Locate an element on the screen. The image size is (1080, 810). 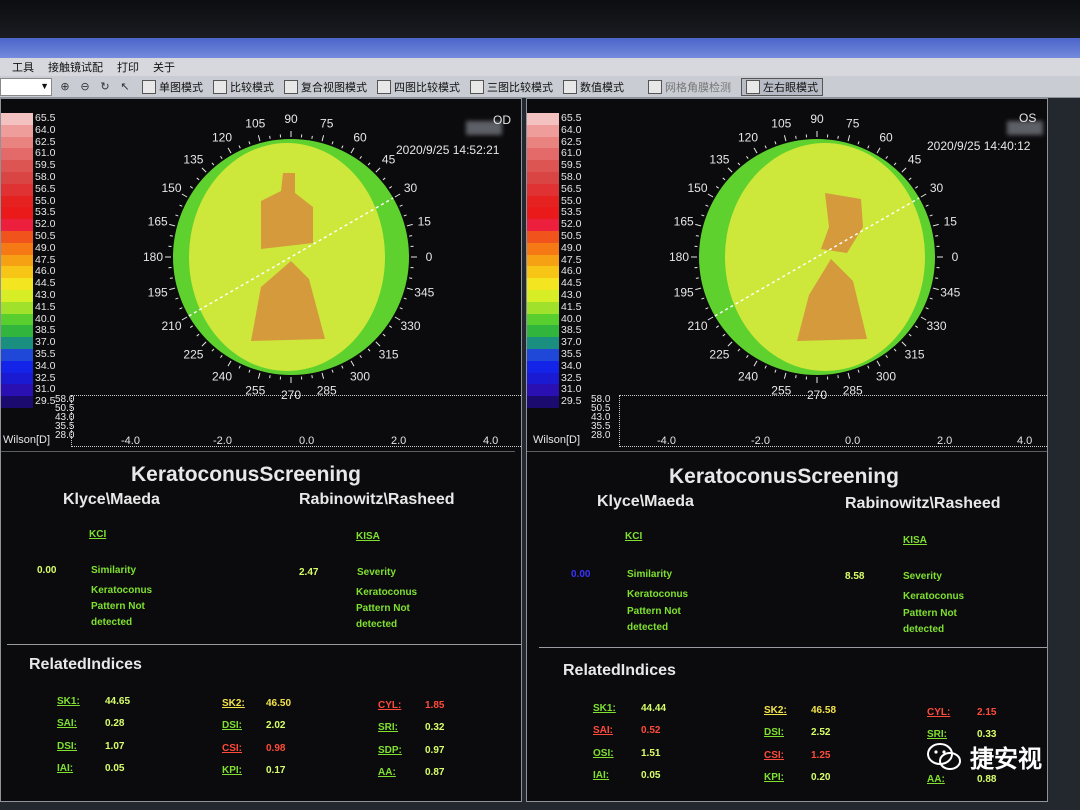
angle-label: 60 is located at coordinates (886, 137).